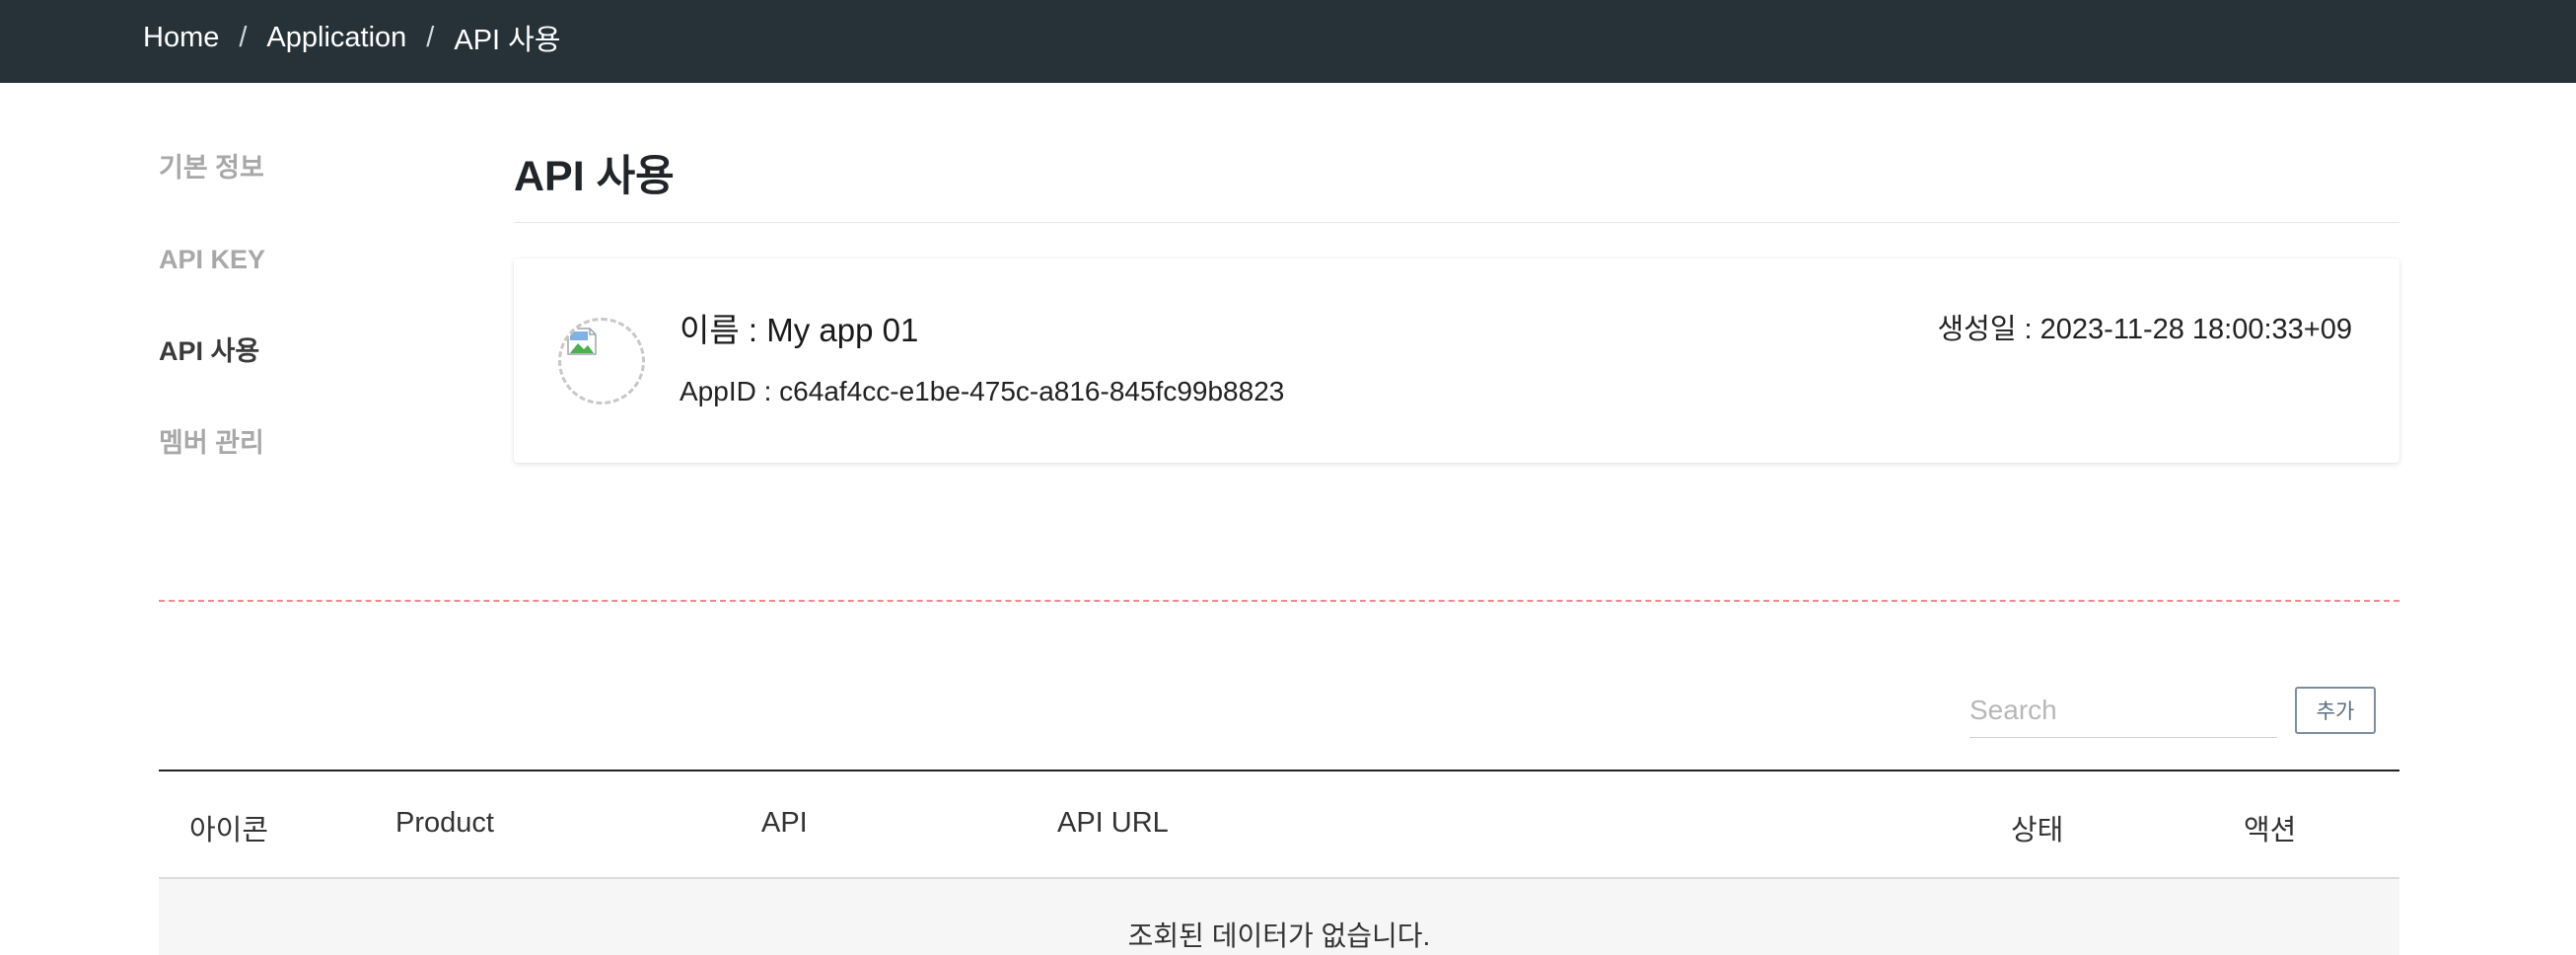 The height and width of the screenshot is (955, 2576). What do you see at coordinates (2195, 329) in the screenshot?
I see `created-value: 2023-11-28 18:00:33+09` at bounding box center [2195, 329].